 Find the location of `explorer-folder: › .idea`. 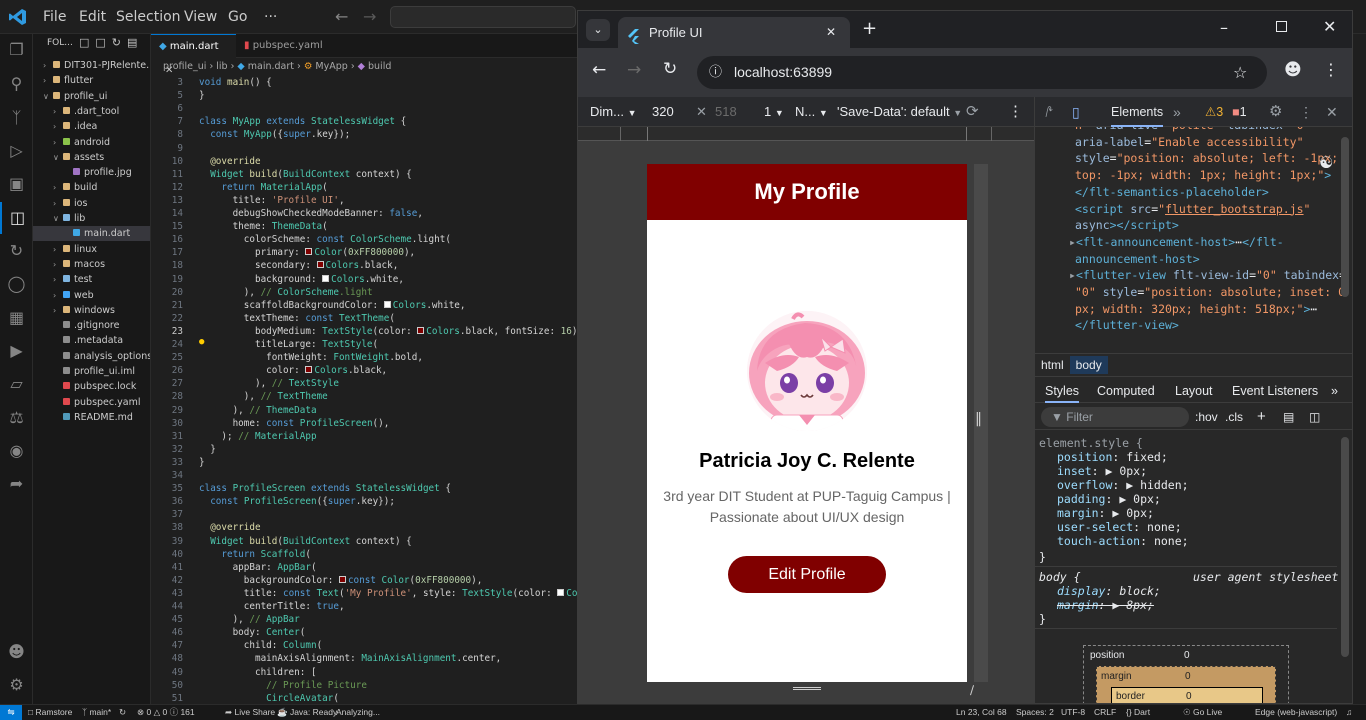

explorer-folder: › .idea is located at coordinates (91, 126).